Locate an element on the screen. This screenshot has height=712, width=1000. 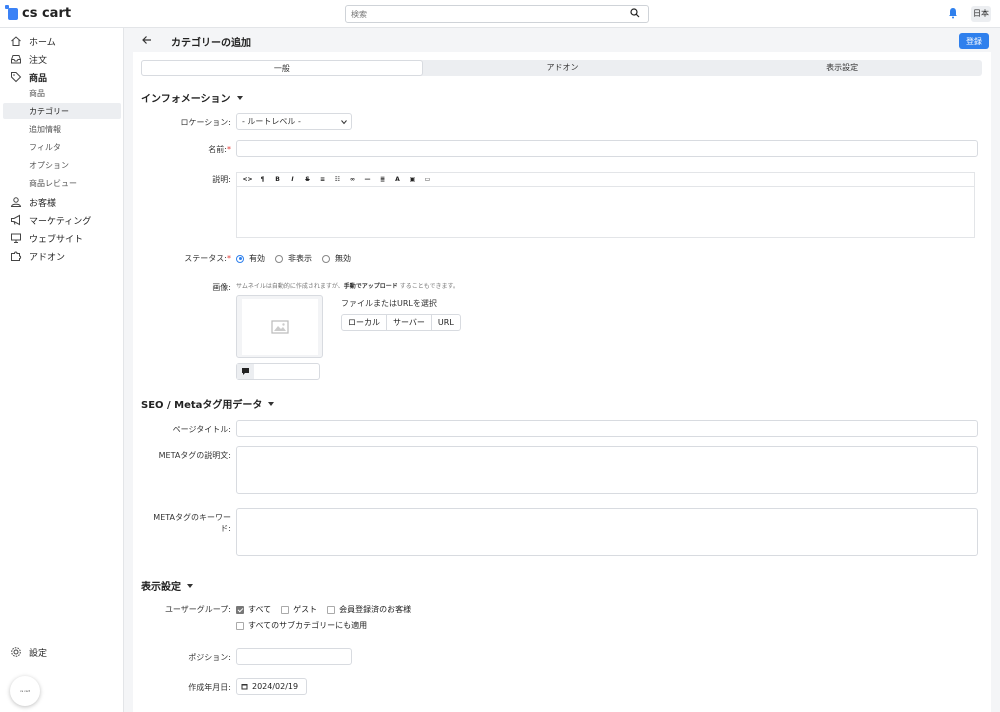
tab-general: 一般 is located at coordinates (282, 68).